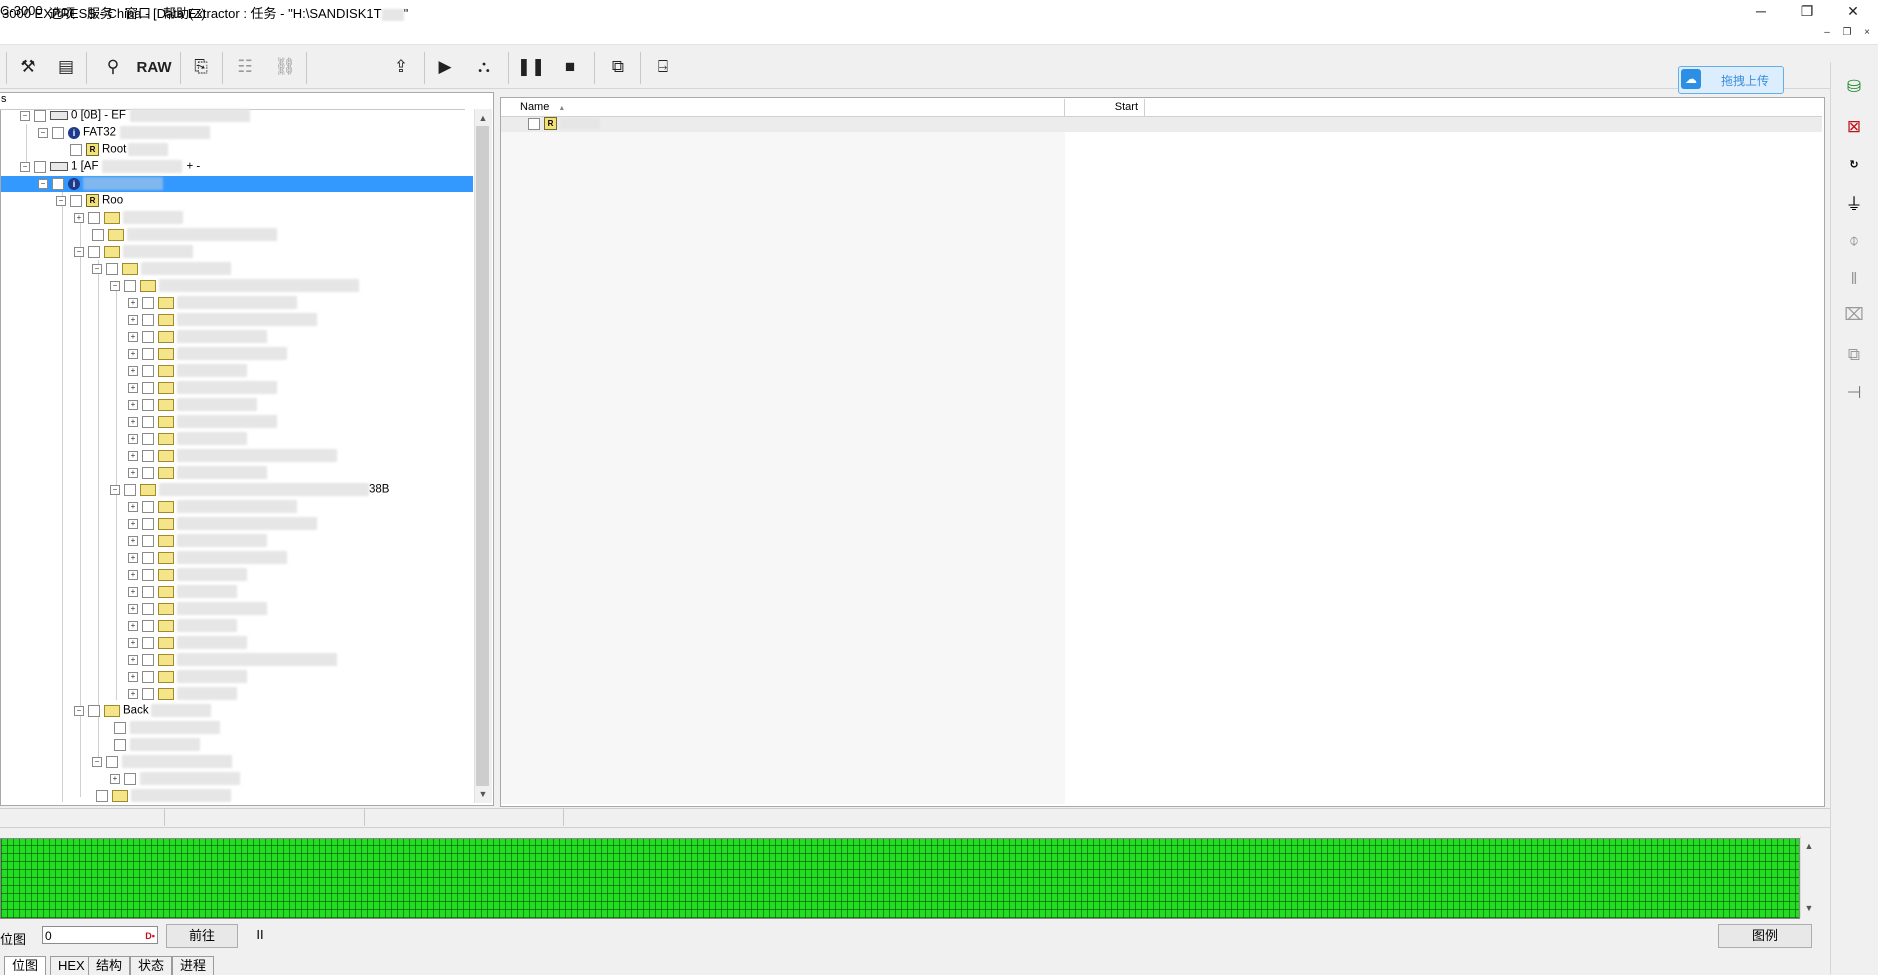 The height and width of the screenshot is (975, 1878). Describe the element at coordinates (151, 965) in the screenshot. I see `tab-status: 状态` at that location.